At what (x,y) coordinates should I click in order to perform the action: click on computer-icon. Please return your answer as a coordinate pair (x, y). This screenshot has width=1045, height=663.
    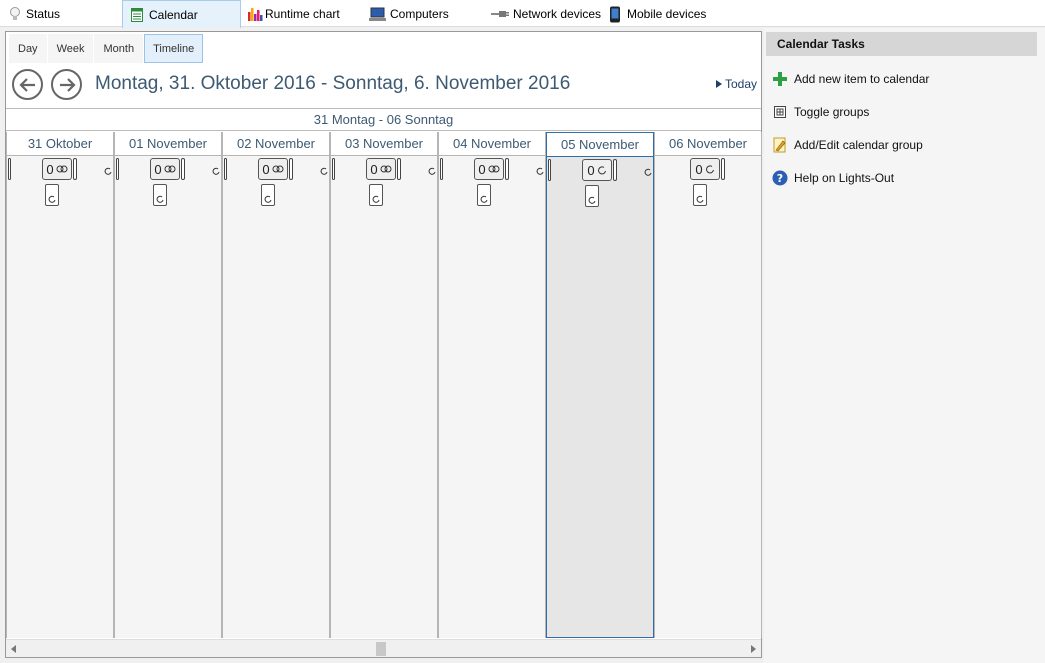
    Looking at the image, I should click on (377, 14).